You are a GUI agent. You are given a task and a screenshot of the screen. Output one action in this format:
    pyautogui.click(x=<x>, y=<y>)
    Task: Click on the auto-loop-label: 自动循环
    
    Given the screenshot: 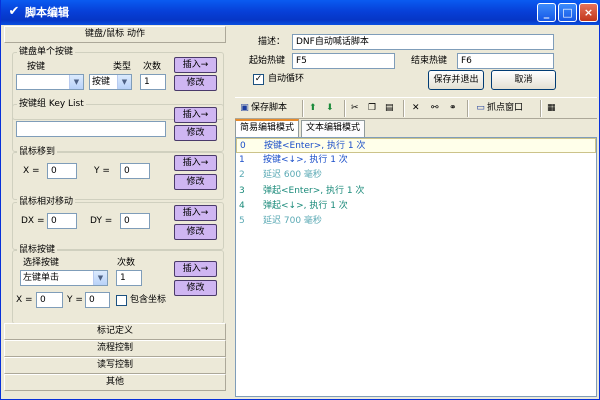 What is the action you would take?
    pyautogui.click(x=286, y=79)
    